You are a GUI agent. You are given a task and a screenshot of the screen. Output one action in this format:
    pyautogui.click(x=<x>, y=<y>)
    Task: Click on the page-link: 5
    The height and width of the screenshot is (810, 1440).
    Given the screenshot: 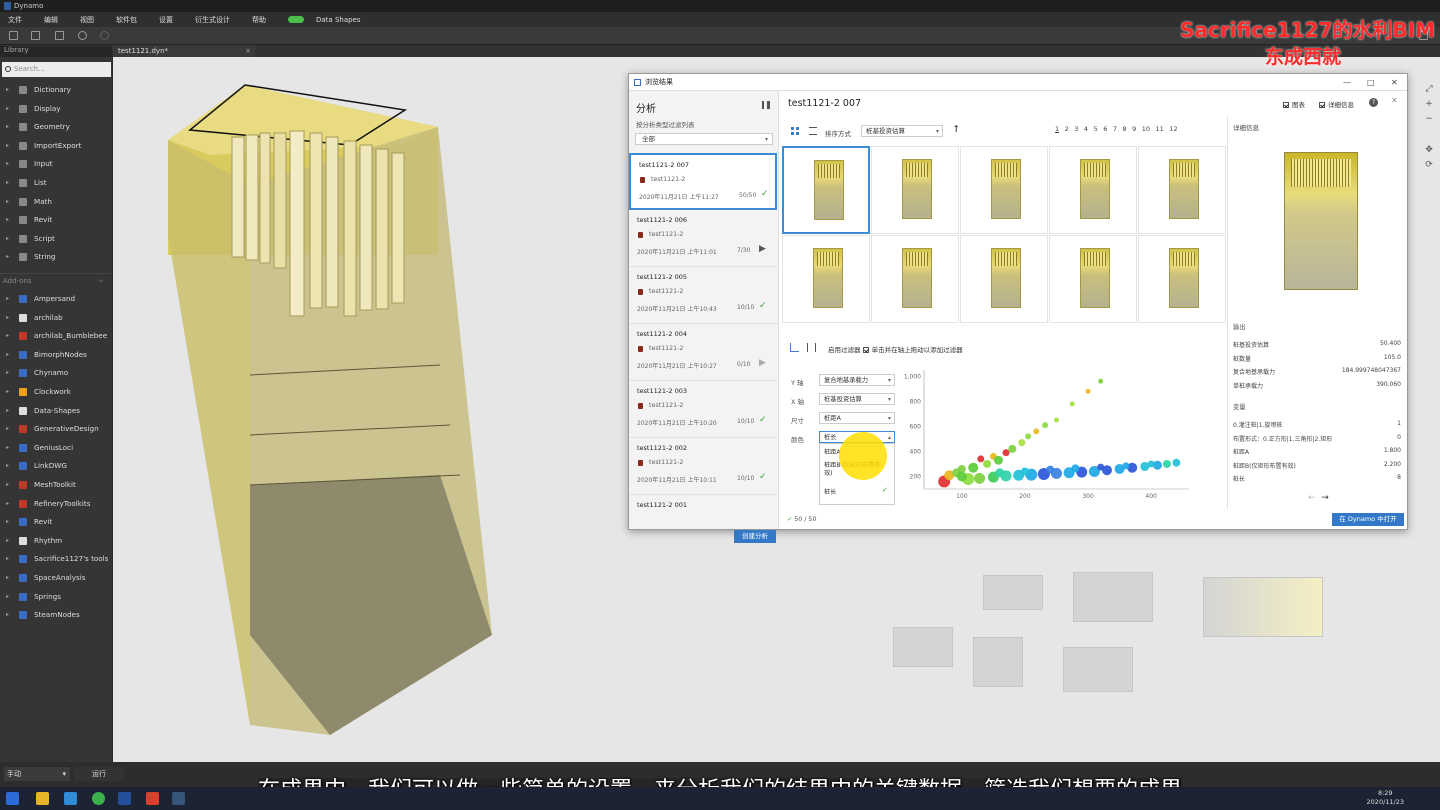 What is the action you would take?
    pyautogui.click(x=1096, y=129)
    